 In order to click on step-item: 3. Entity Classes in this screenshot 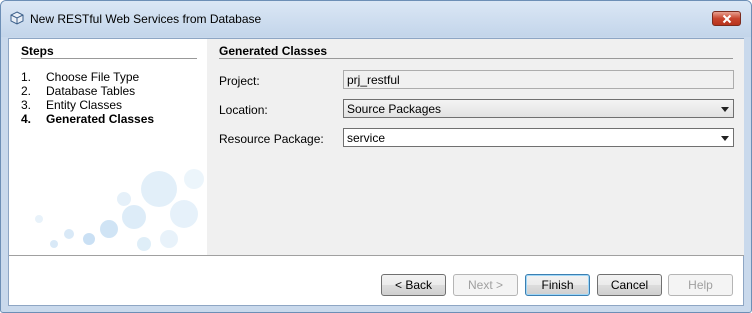, I will do `click(71, 105)`.